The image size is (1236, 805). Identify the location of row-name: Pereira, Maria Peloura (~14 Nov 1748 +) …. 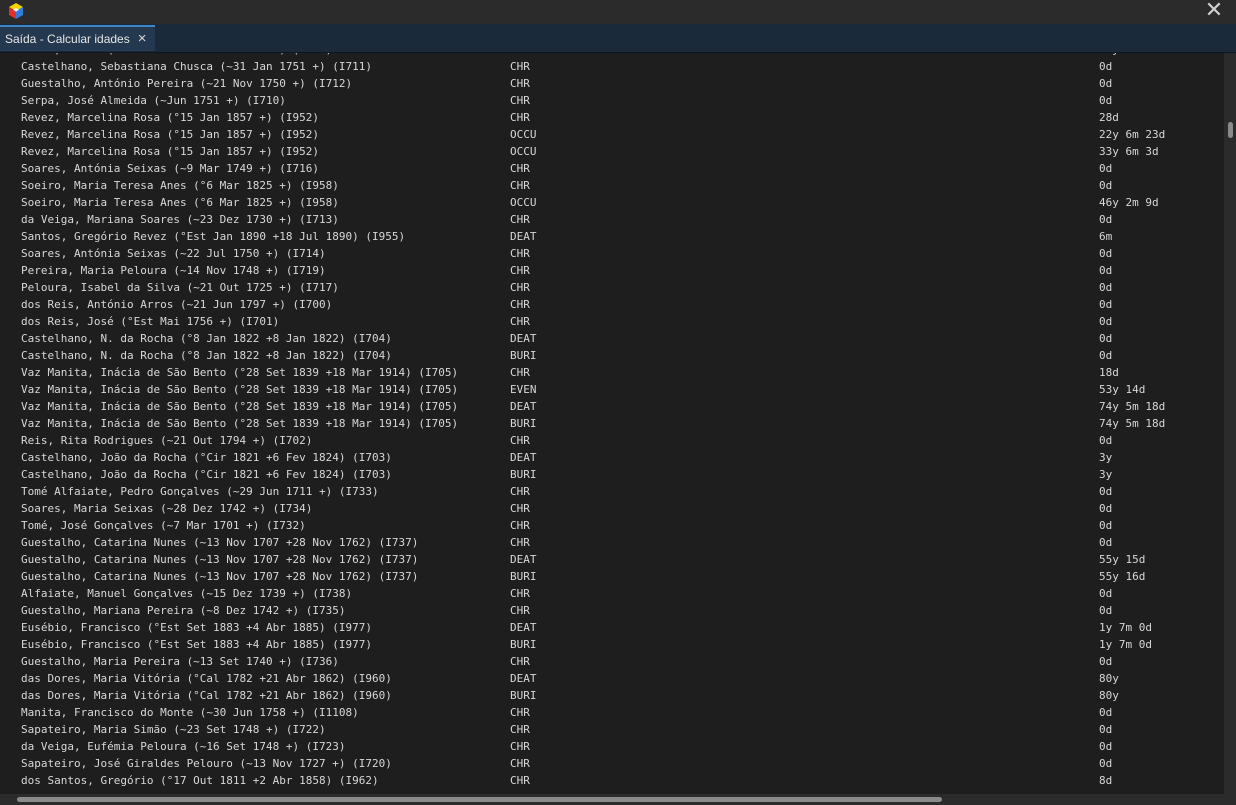
(173, 270).